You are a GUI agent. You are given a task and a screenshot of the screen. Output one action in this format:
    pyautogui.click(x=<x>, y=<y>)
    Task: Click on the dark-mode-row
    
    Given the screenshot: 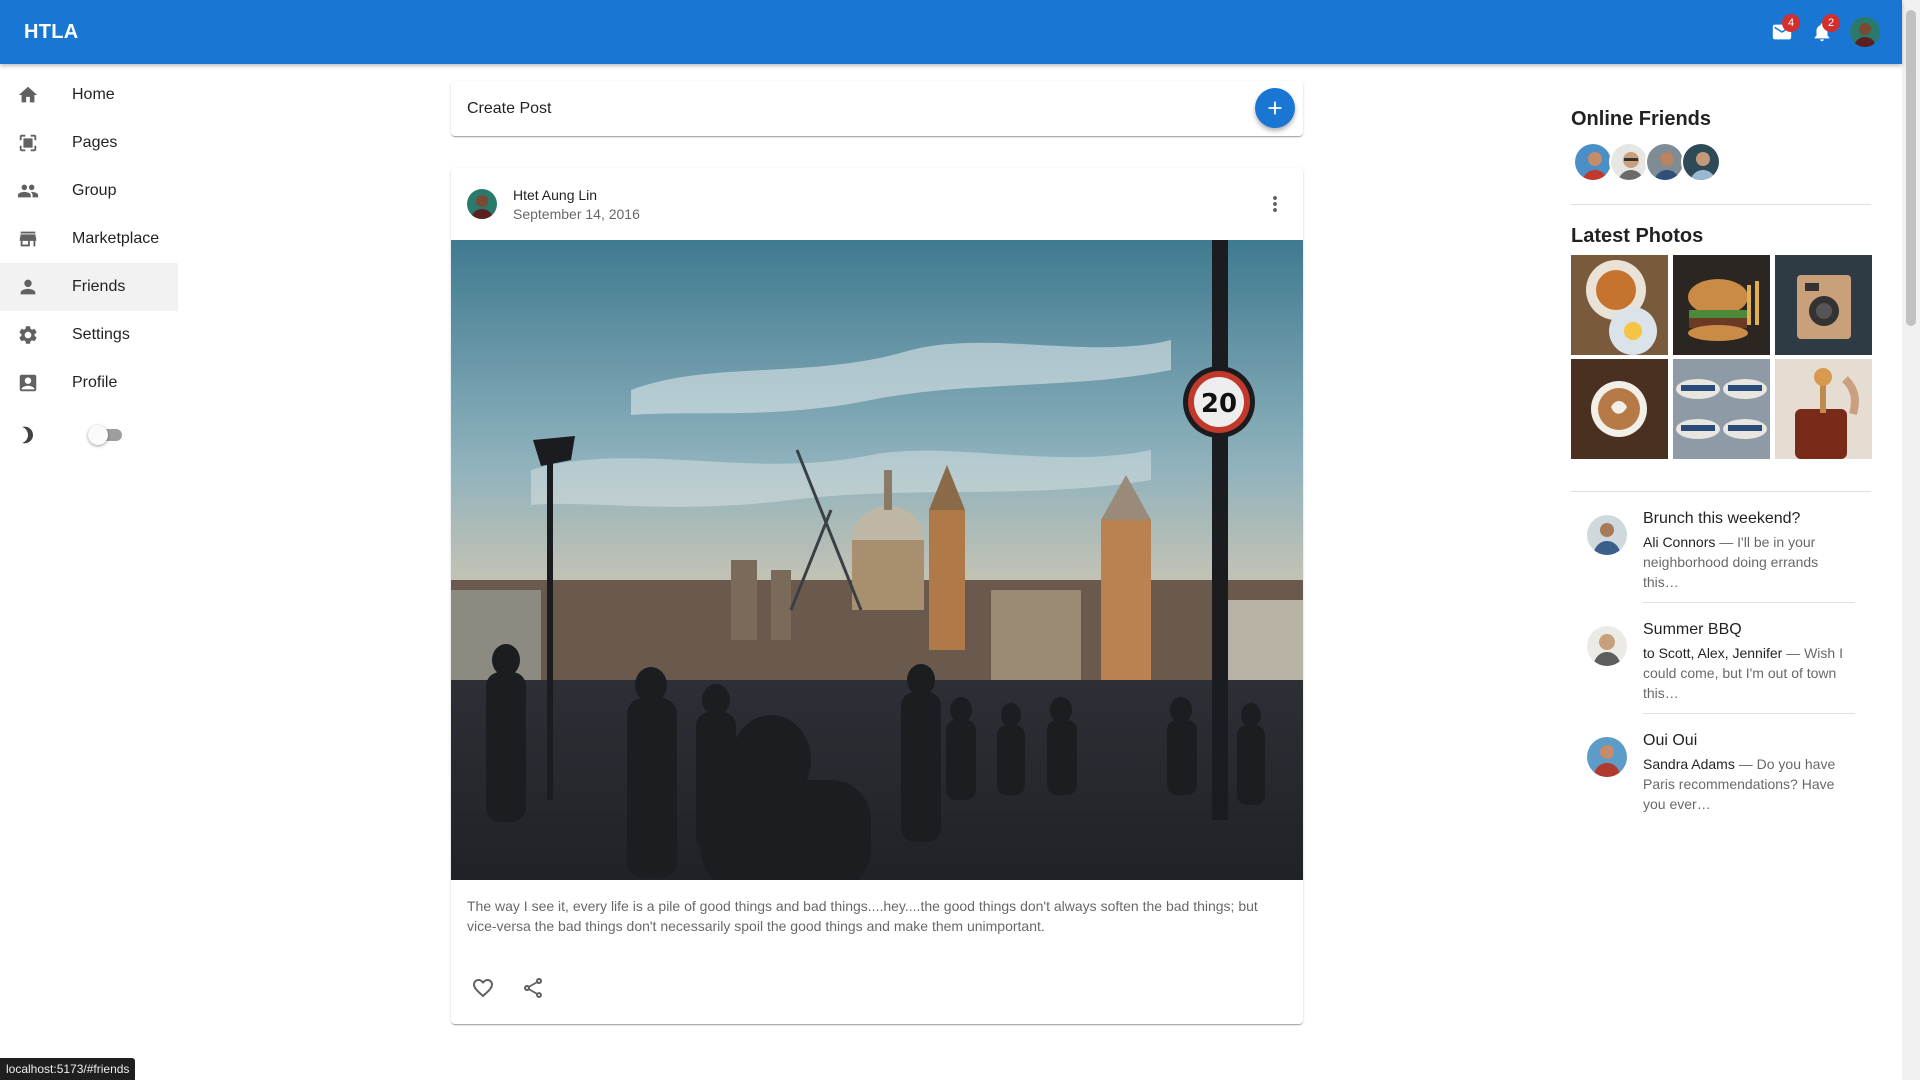 What is the action you would take?
    pyautogui.click(x=89, y=435)
    